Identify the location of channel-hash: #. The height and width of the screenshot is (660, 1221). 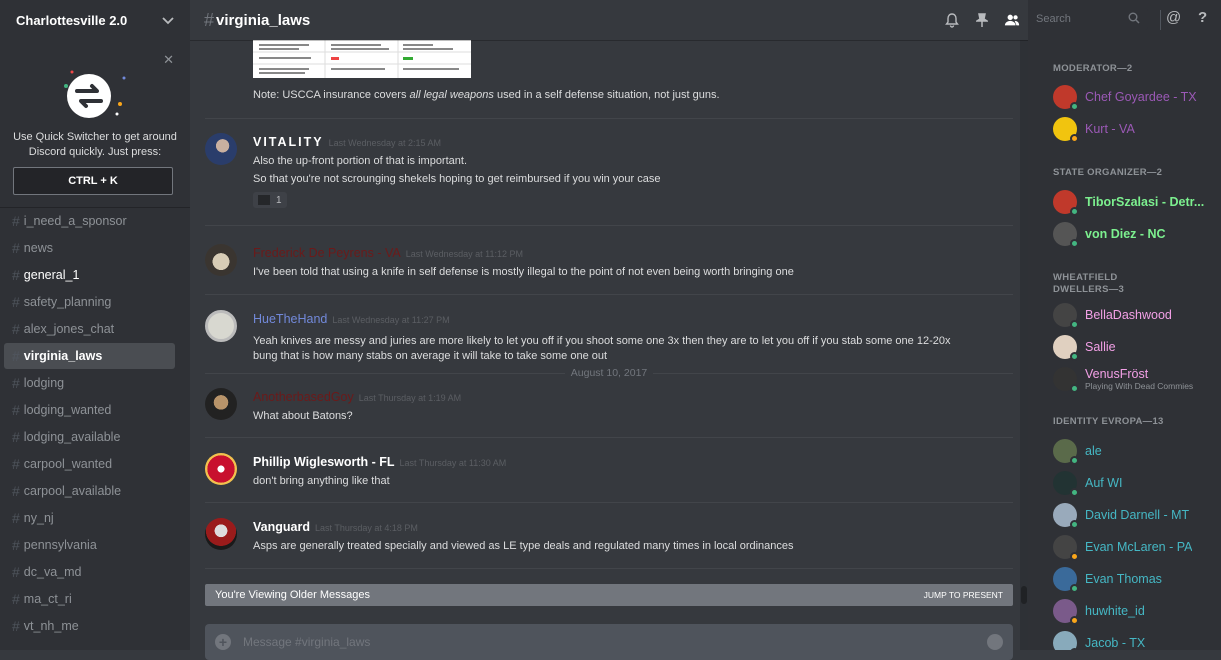
(209, 19).